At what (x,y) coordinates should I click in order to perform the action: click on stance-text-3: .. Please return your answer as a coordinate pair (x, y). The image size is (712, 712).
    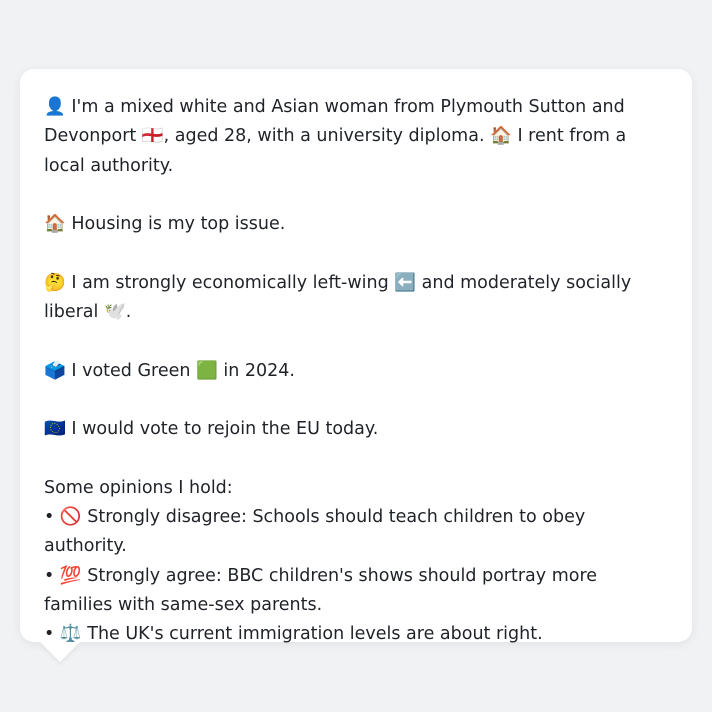
    Looking at the image, I should click on (128, 312).